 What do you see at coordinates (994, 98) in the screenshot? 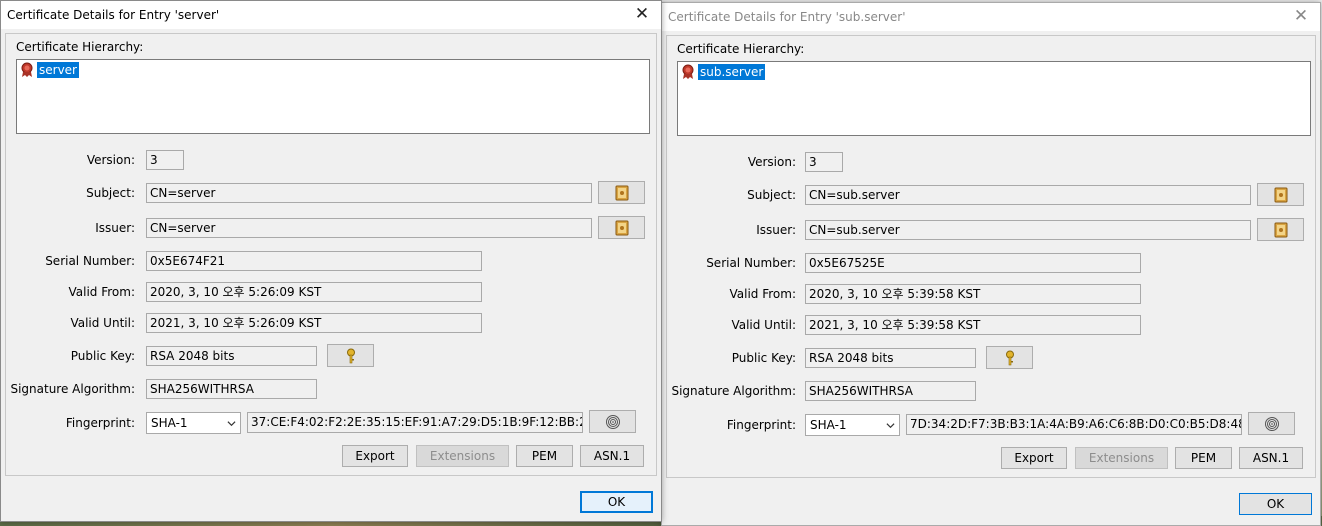
I see `certificate-hierarchy-tree: sub.server` at bounding box center [994, 98].